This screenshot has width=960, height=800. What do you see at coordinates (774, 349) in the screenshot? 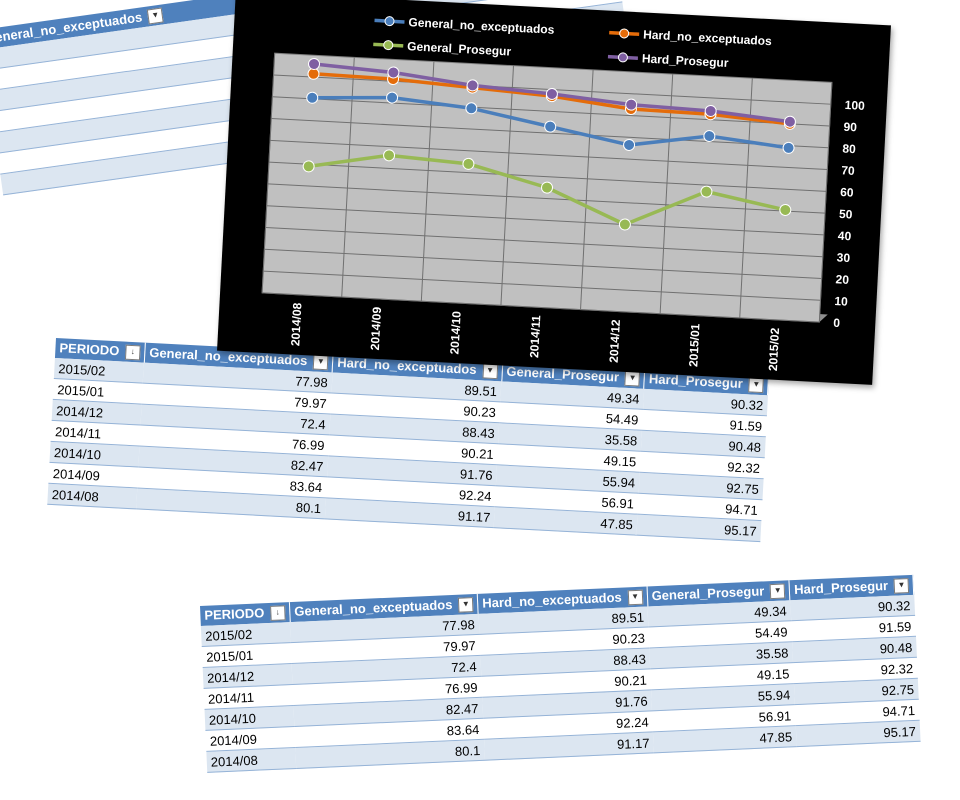
I see `x-axis-tick-label: 2015/02` at bounding box center [774, 349].